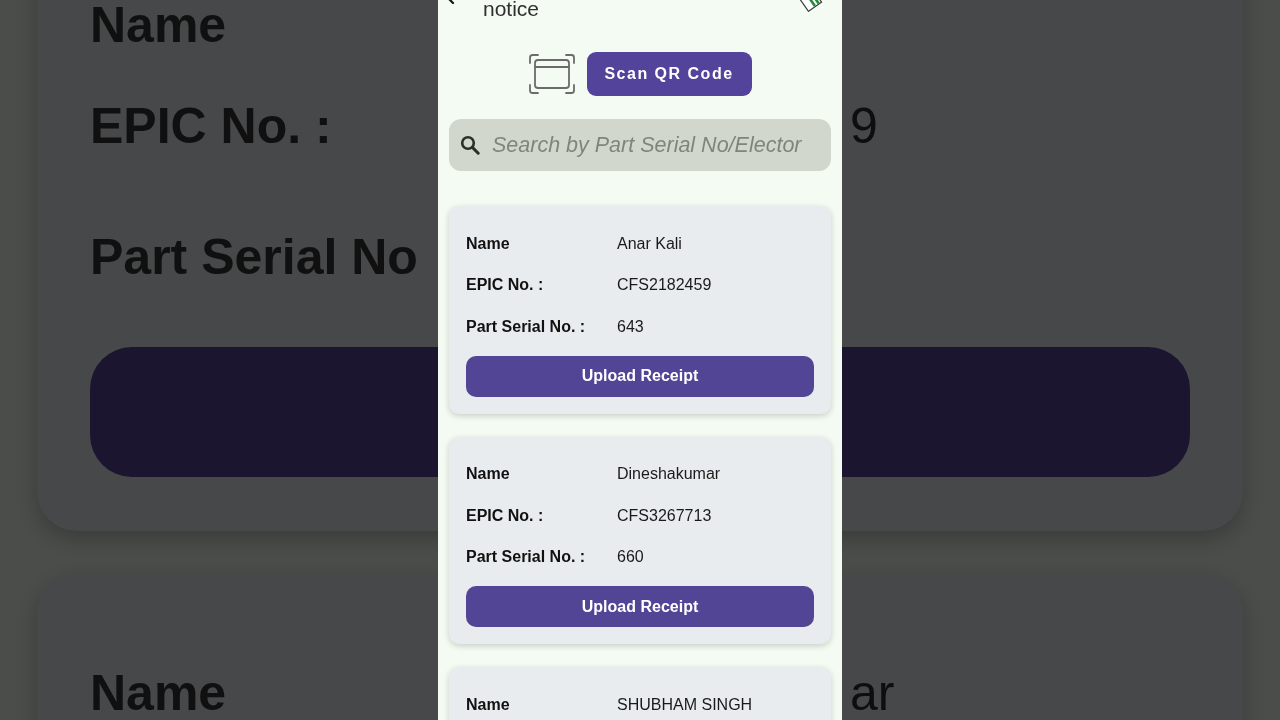 The image size is (1280, 720). What do you see at coordinates (664, 285) in the screenshot?
I see `field-value: CFS2182459` at bounding box center [664, 285].